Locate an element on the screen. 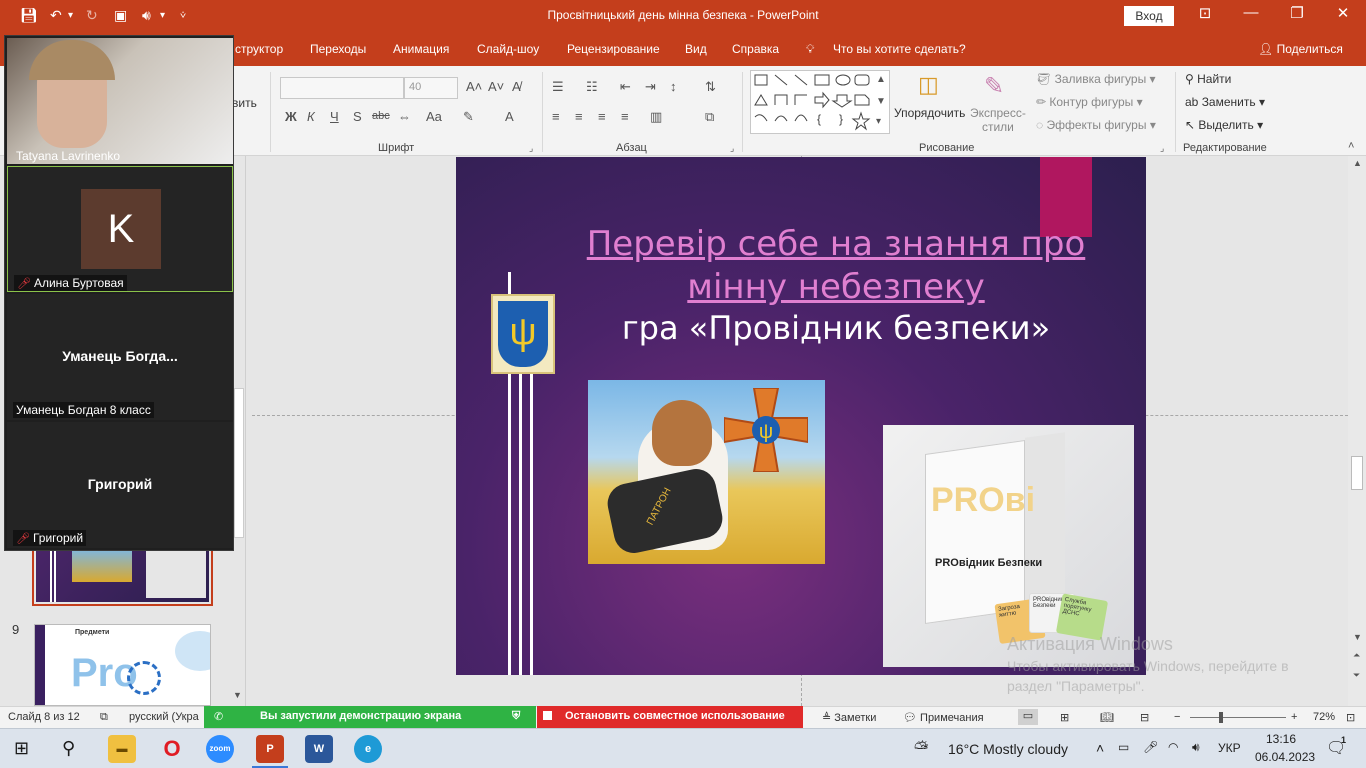 This screenshot has width=1366, height=768. font-color-icon: A is located at coordinates (509, 116).